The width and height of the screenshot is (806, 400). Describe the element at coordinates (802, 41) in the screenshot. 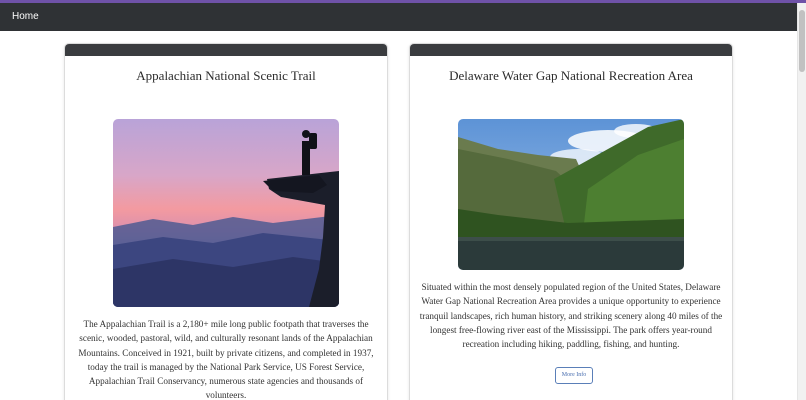

I see `scrollbar-thumb` at that location.